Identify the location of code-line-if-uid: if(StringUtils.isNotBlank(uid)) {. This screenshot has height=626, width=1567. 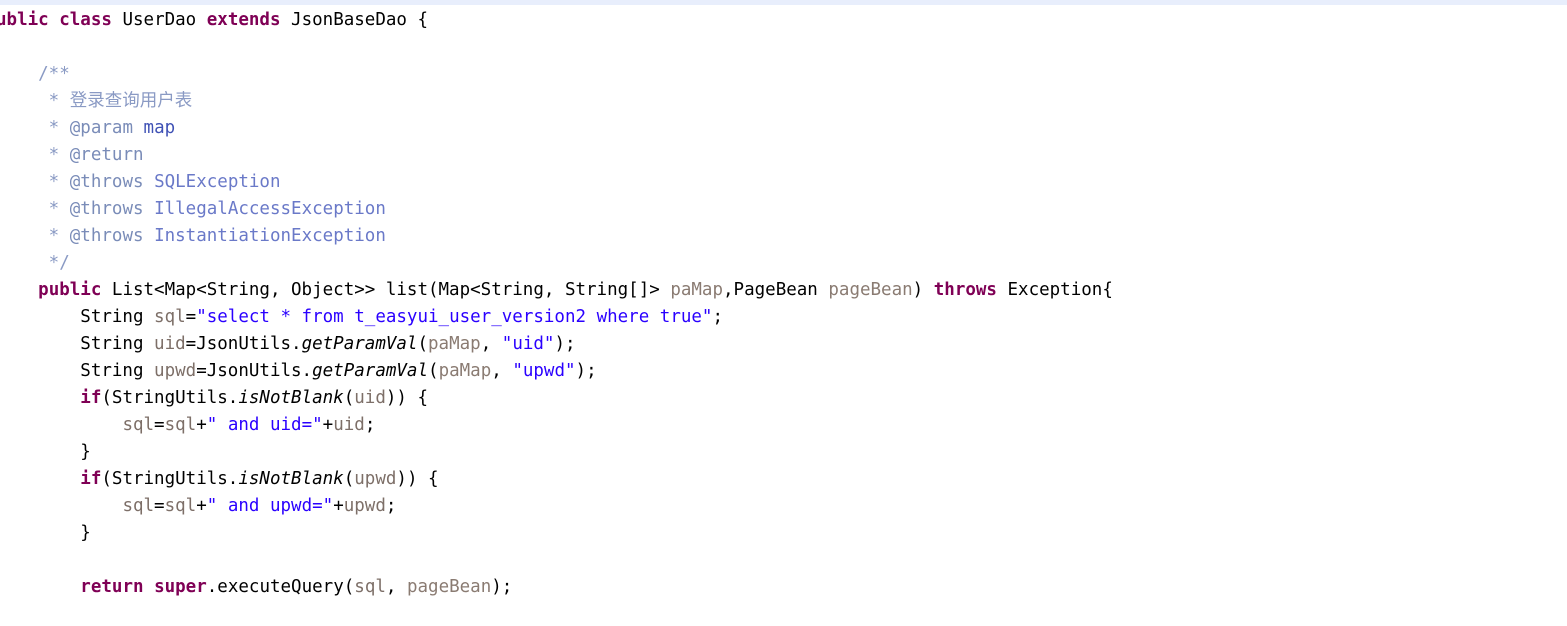
(783, 398).